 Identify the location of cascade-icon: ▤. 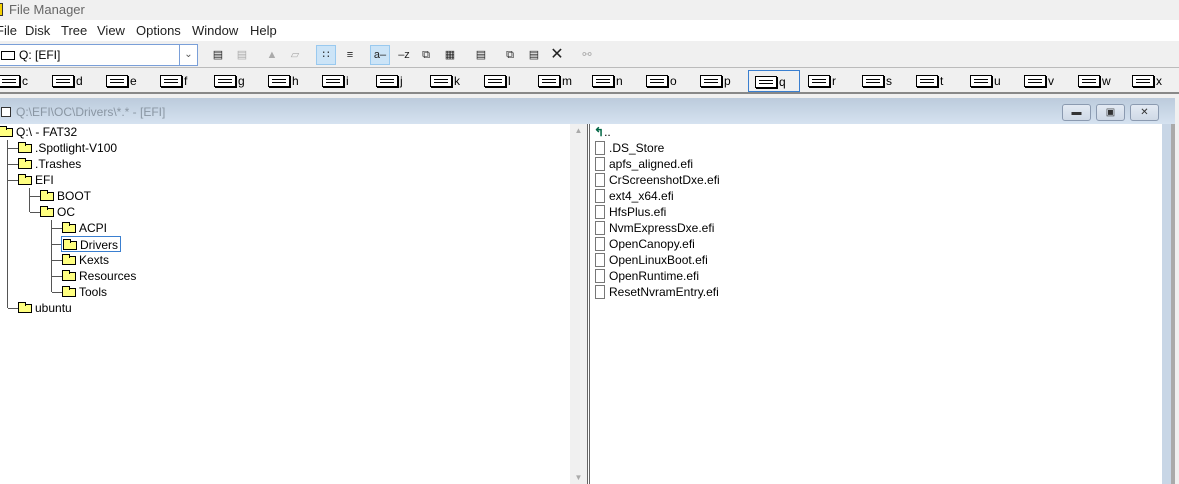
(481, 55).